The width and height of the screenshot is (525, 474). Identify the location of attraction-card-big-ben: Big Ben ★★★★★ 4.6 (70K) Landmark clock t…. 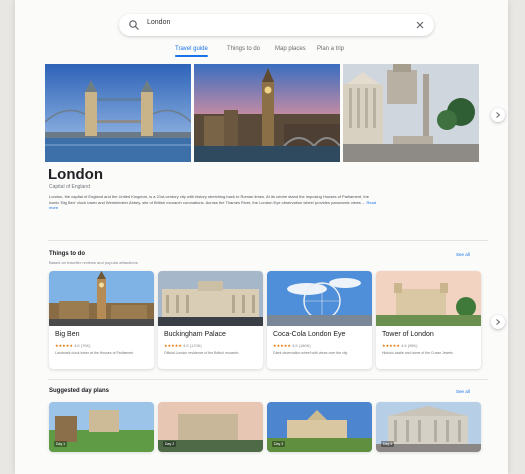
(101, 320).